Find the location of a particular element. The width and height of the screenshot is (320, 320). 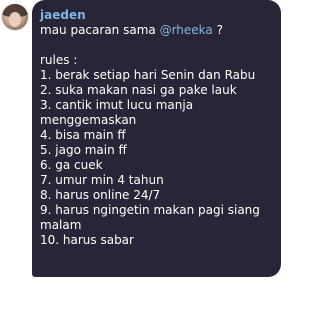

avatar-face is located at coordinates (15, 19).